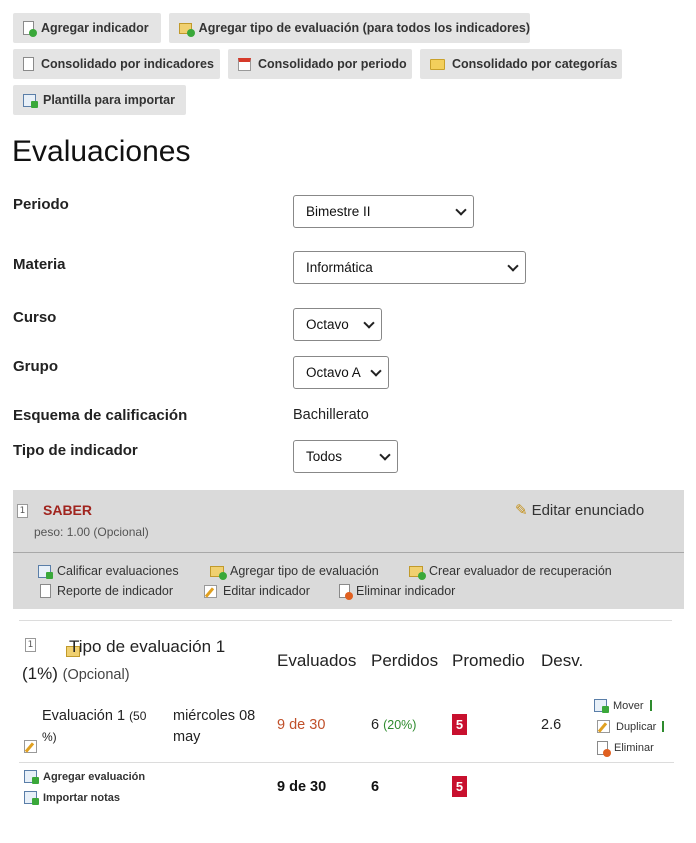 The width and height of the screenshot is (696, 843). I want to click on periodo-value: Bimestre II, so click(338, 211).